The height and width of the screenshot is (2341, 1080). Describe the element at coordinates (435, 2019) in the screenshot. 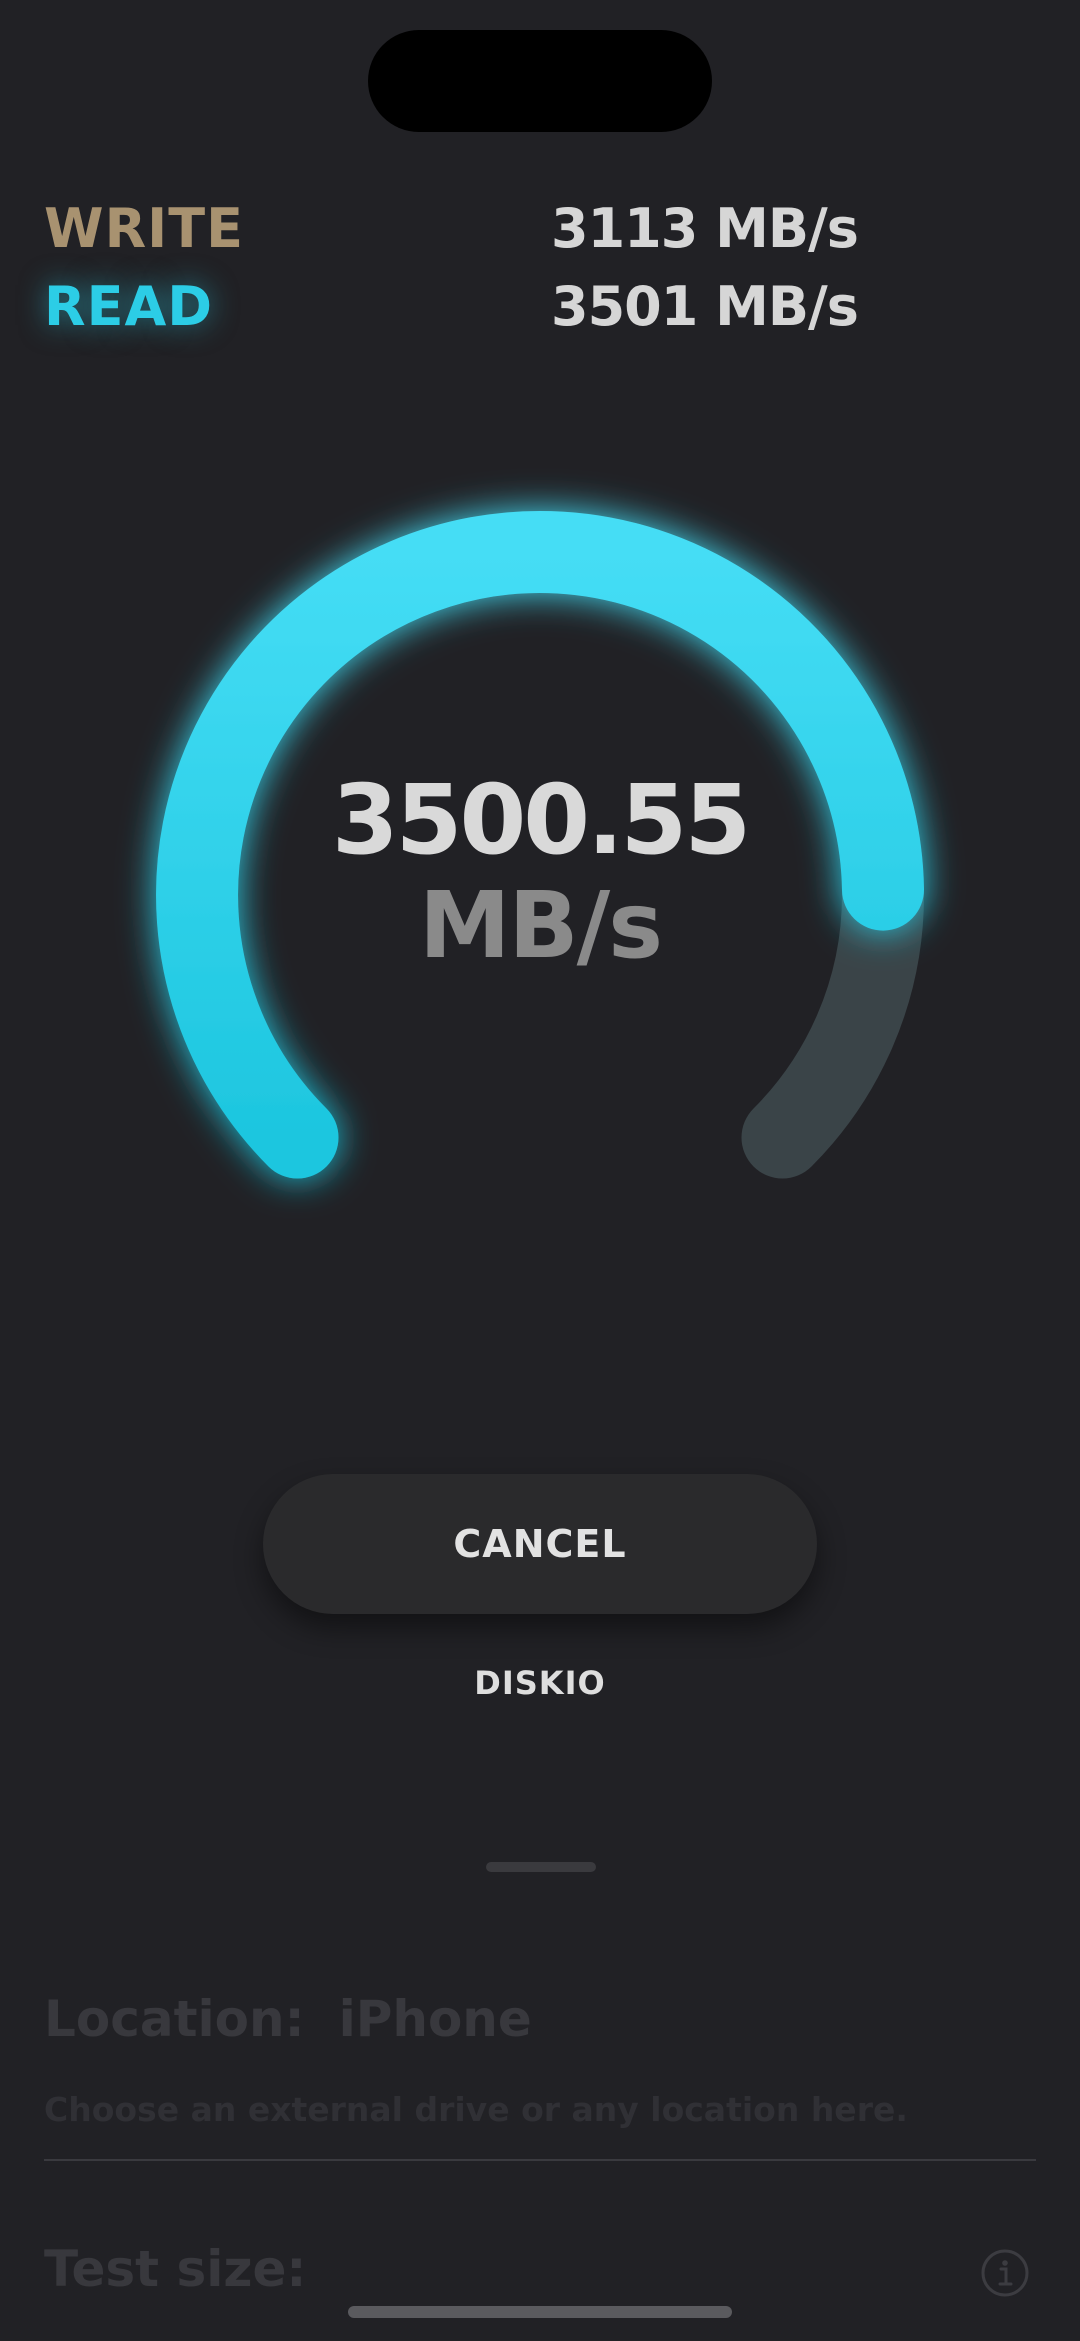

I see `location-value: iPhone` at that location.